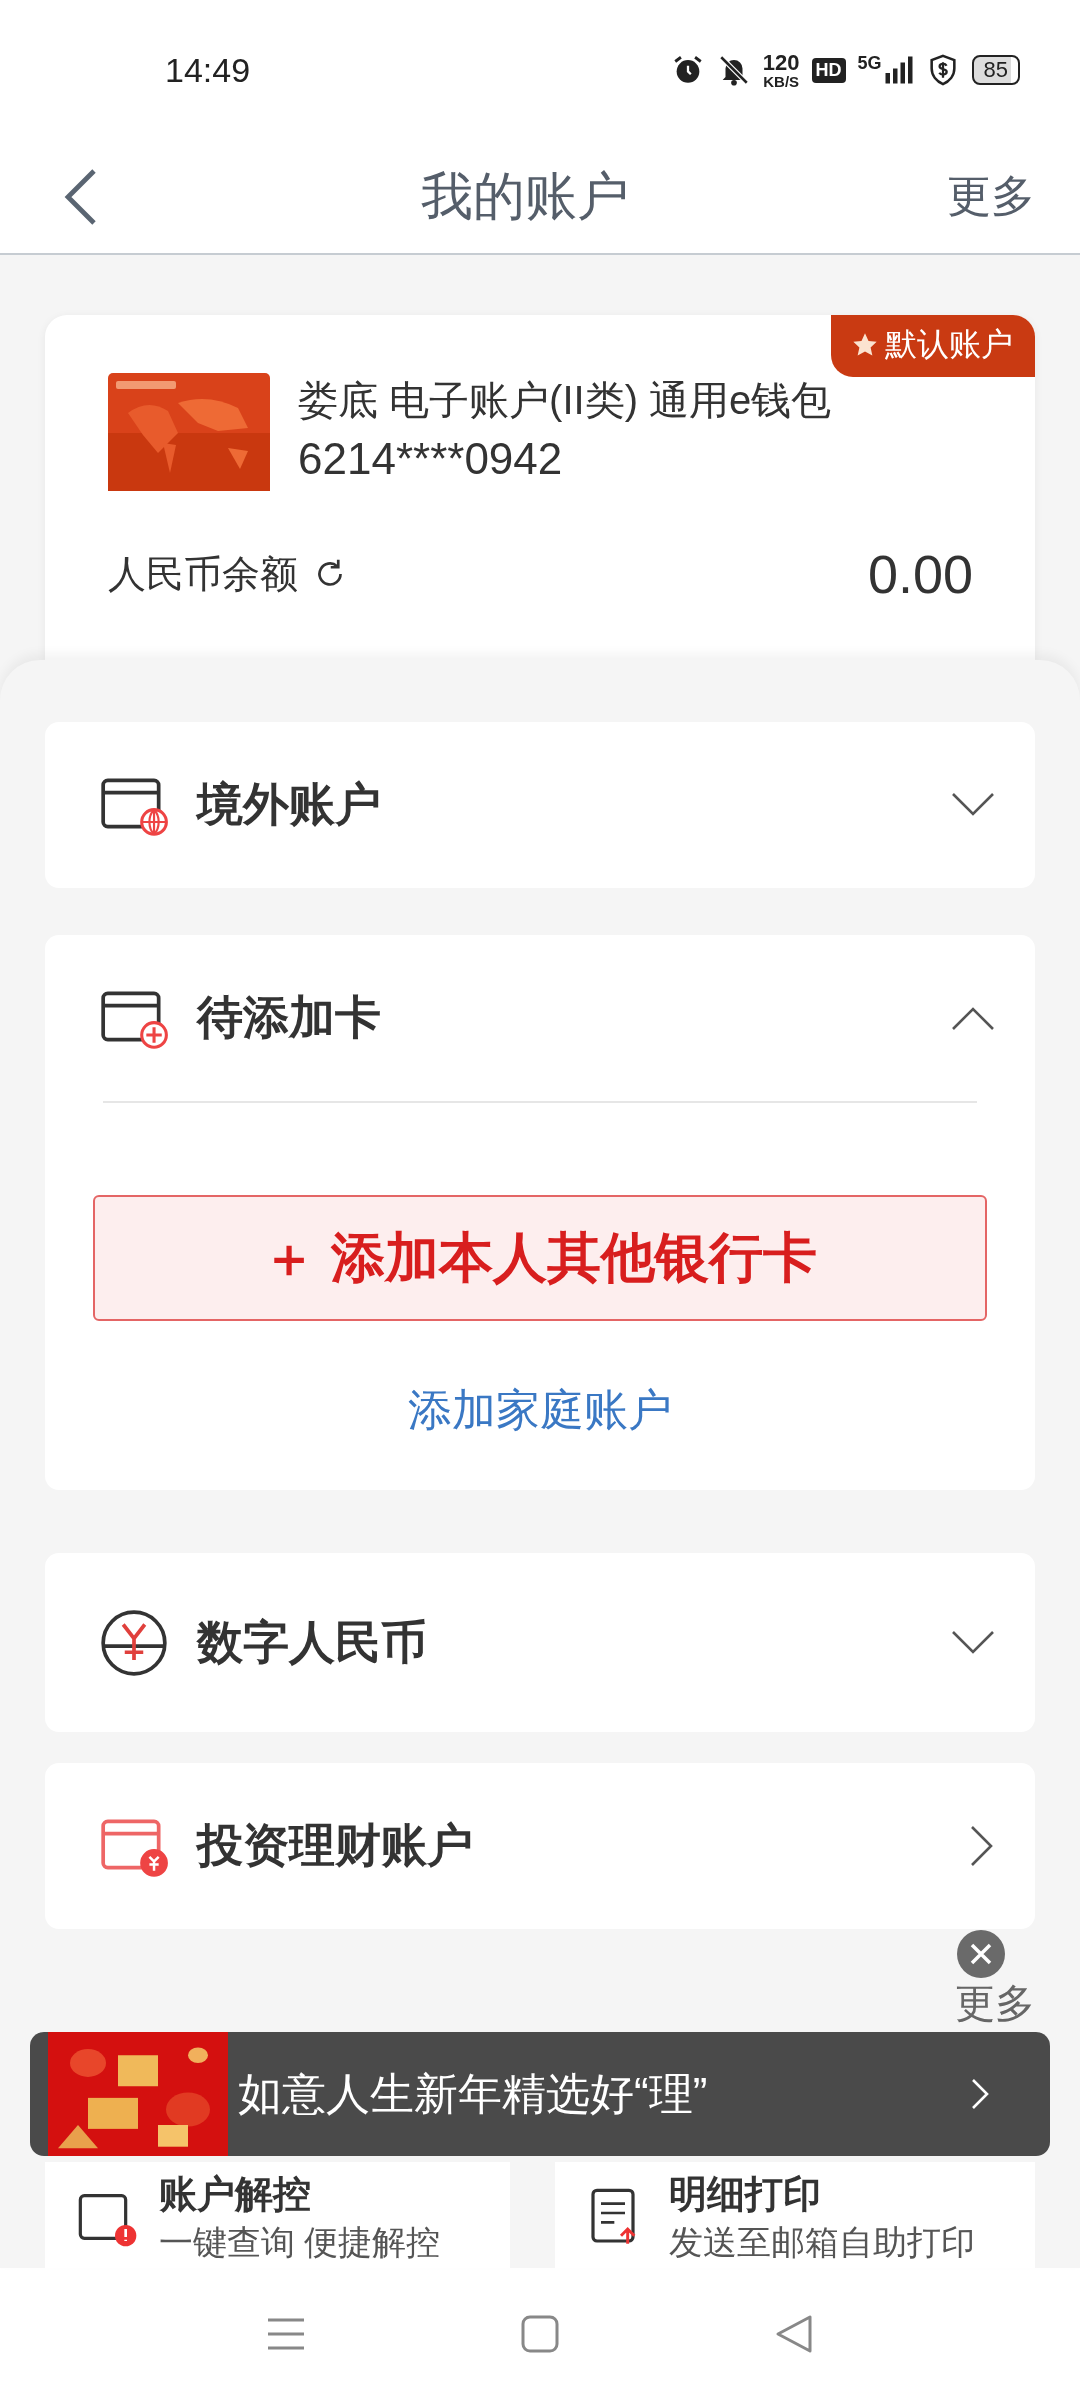 The width and height of the screenshot is (1080, 2400). Describe the element at coordinates (540, 487) in the screenshot. I see `account-card: 默认账户 娄底 电子账户(II类) 通用e钱包 6214****0942 人民币余额 0.00` at that location.